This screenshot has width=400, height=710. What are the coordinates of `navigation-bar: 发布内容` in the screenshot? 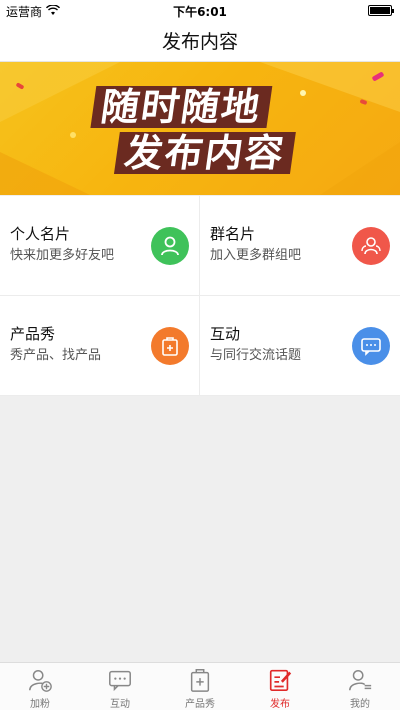 It's located at (200, 41).